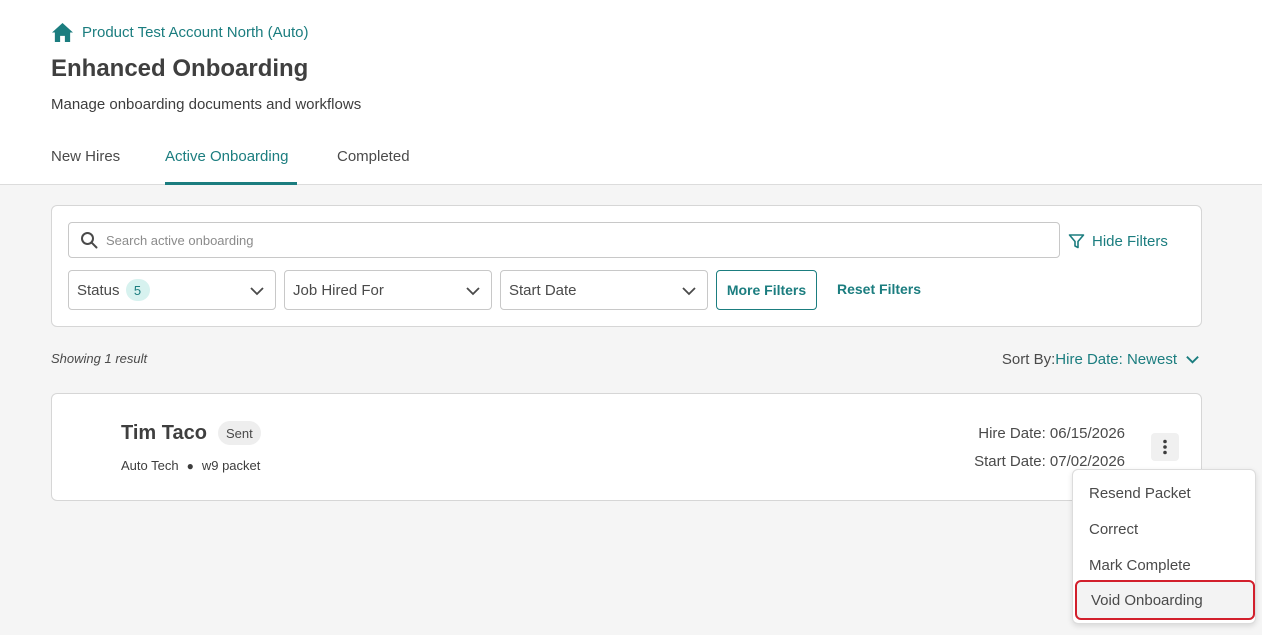 This screenshot has height=635, width=1262. What do you see at coordinates (1165, 529) in the screenshot?
I see `menu-item-correct: Correct` at bounding box center [1165, 529].